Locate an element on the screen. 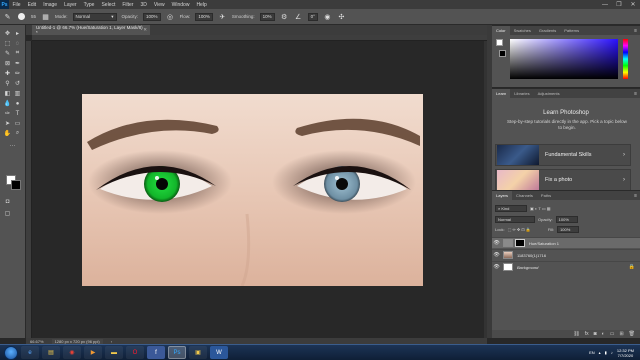 The image size is (640, 360). learn-card-fundamental-skills: Fundamental Skills › is located at coordinates (563, 155).